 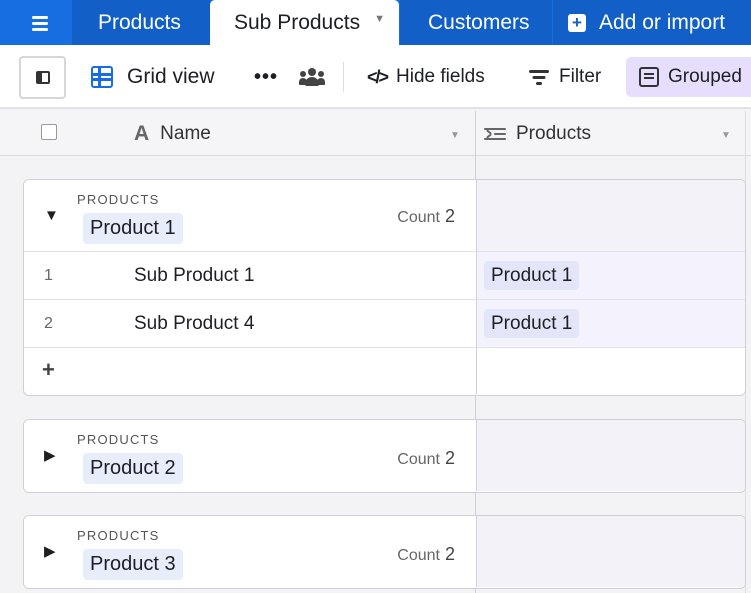 I want to click on ellipsis-icon: •••, so click(x=266, y=77).